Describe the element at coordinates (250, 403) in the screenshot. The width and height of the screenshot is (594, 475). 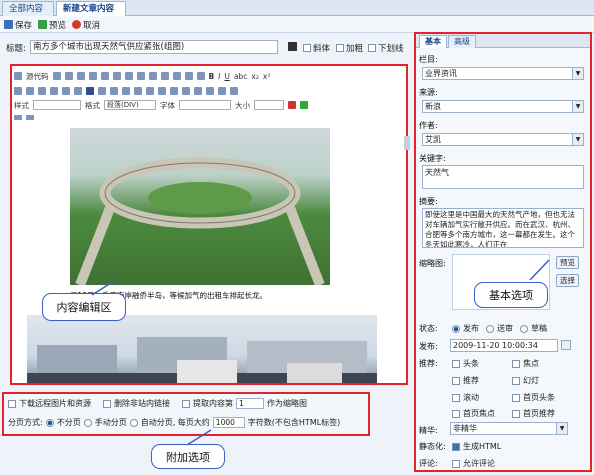
I see `extract-index-input: 1` at that location.